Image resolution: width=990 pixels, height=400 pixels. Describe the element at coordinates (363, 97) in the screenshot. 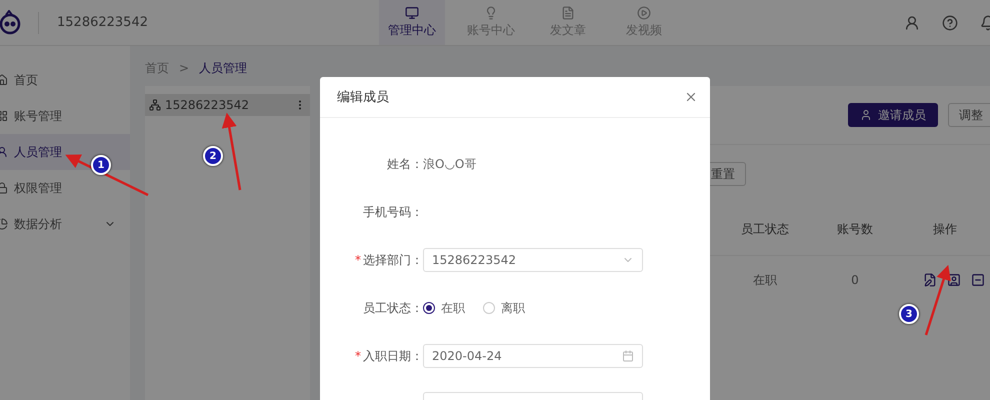

I see `dialog-title: 编辑成员` at that location.